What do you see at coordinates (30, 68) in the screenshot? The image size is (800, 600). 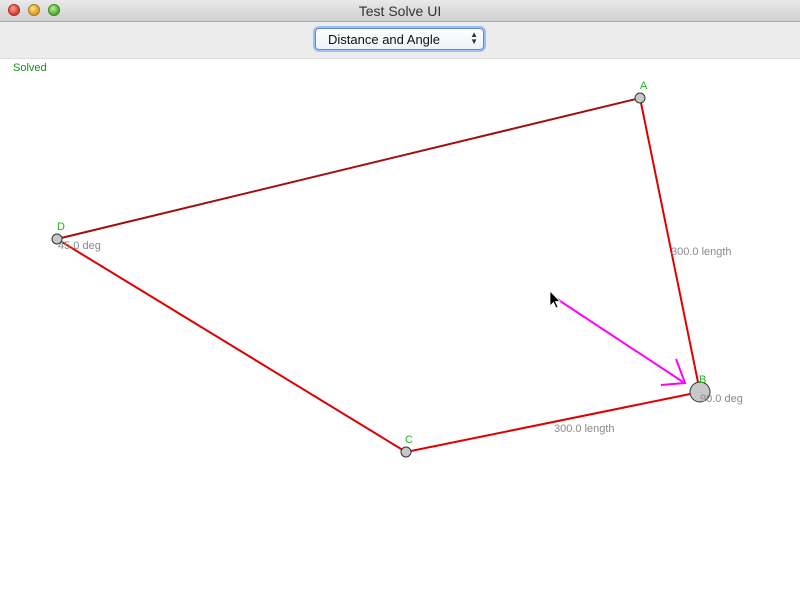 I see `solve-status: Solved` at bounding box center [30, 68].